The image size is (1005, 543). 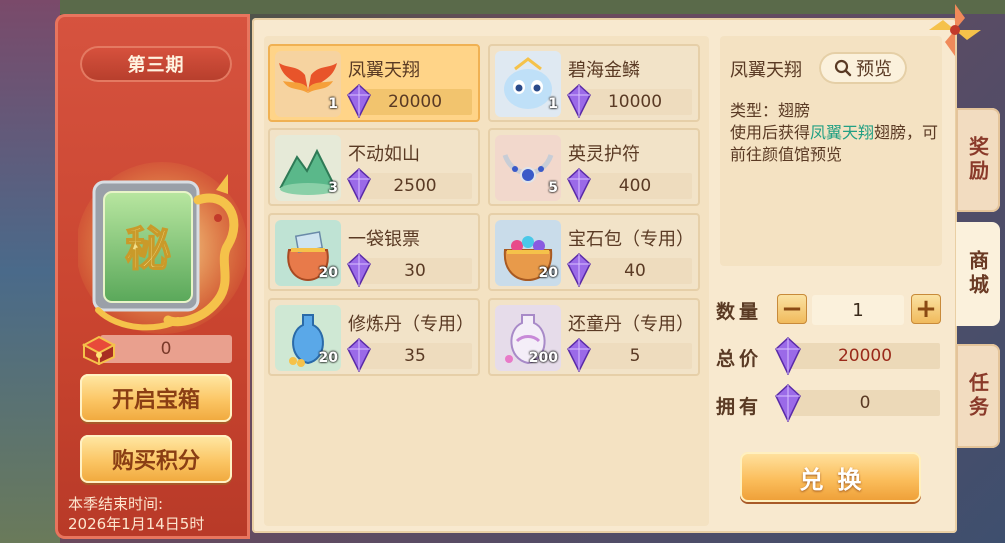 What do you see at coordinates (136, 514) in the screenshot?
I see `season-end-info: 本季结束时间: 2026年1月14日5时` at bounding box center [136, 514].